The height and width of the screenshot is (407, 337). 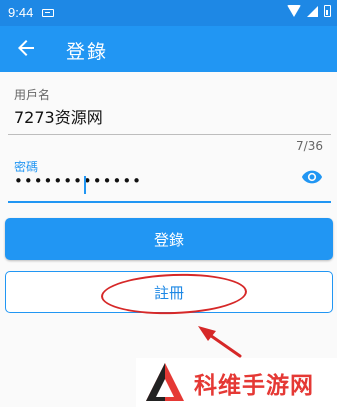 I want to click on wifi-icon, so click(x=294, y=11).